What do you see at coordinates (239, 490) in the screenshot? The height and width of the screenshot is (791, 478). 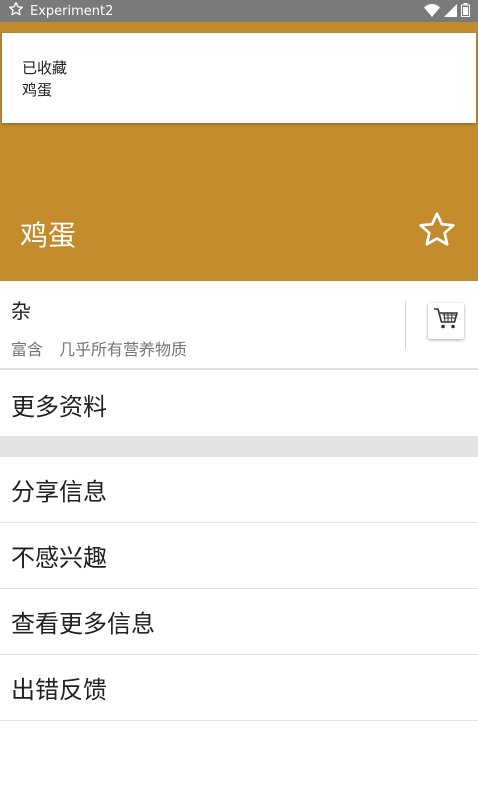 I see `menu-item-share: 分享信息` at bounding box center [239, 490].